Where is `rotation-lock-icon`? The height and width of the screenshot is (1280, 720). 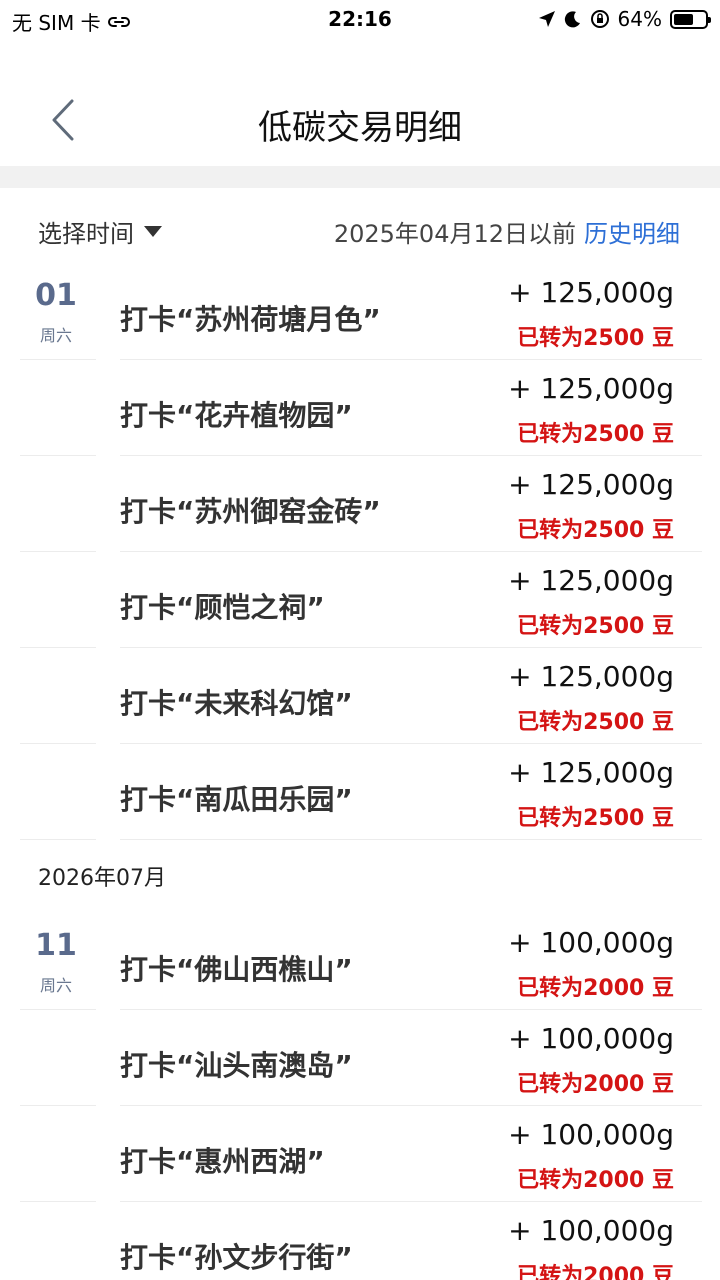
rotation-lock-icon is located at coordinates (599, 19).